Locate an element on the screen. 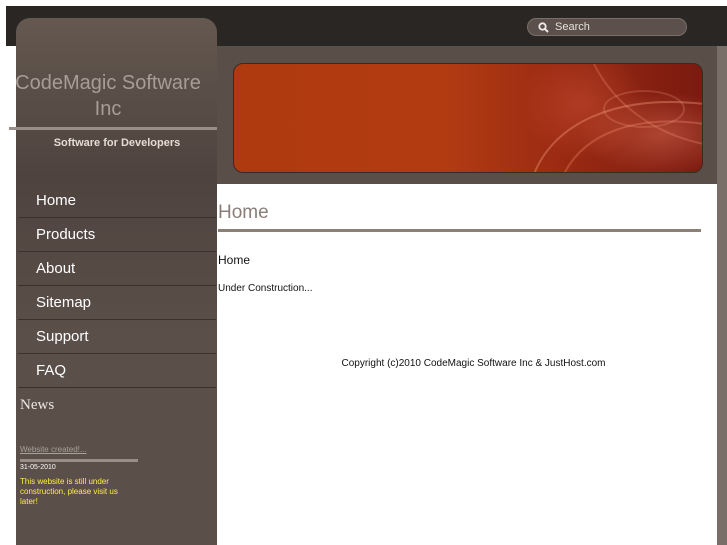 The image size is (727, 545). site-tagline: Software for Developers is located at coordinates (117, 143).